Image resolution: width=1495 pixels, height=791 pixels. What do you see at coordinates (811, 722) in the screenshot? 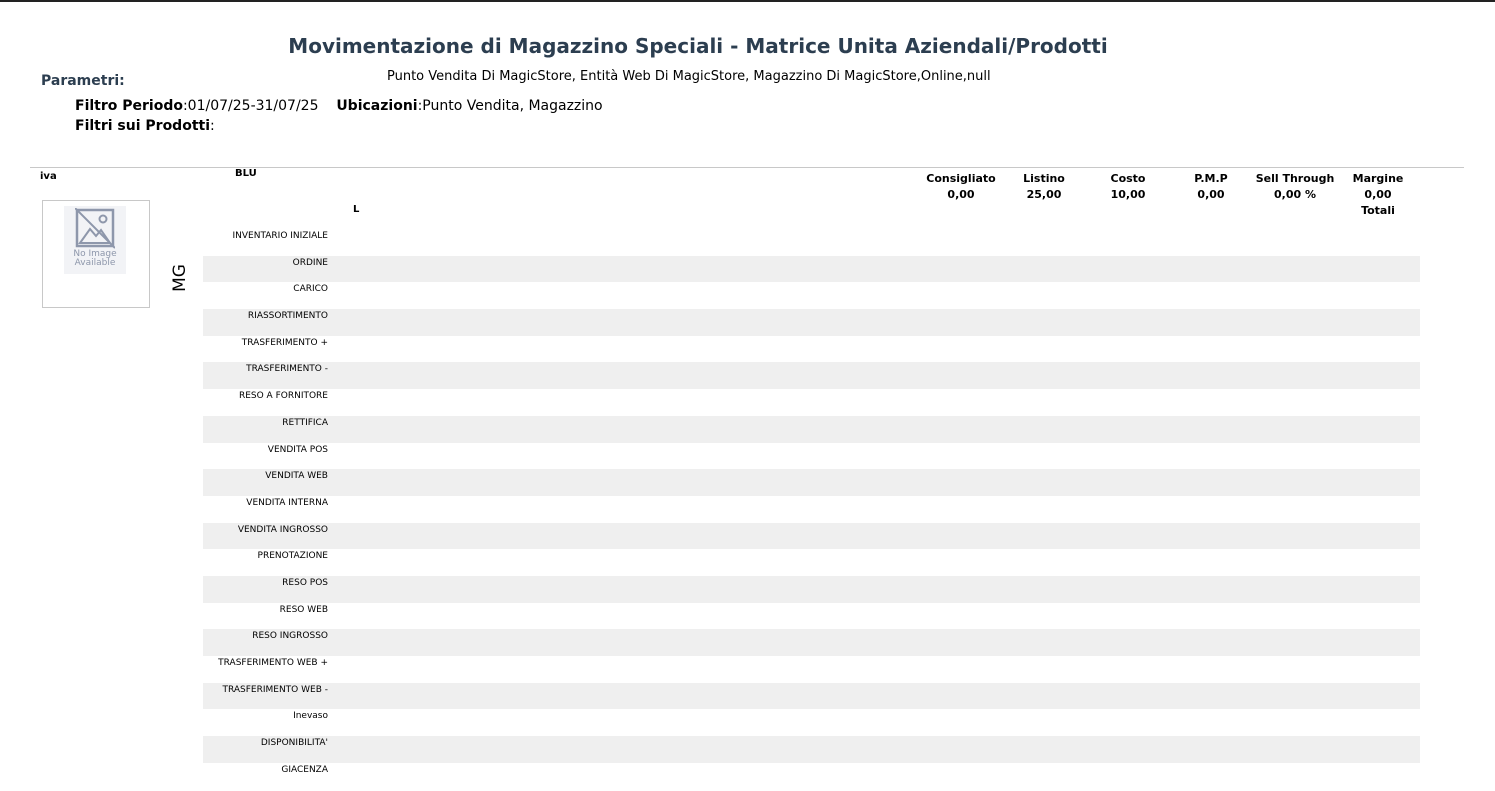
I see `movement-row: Inevaso` at bounding box center [811, 722].